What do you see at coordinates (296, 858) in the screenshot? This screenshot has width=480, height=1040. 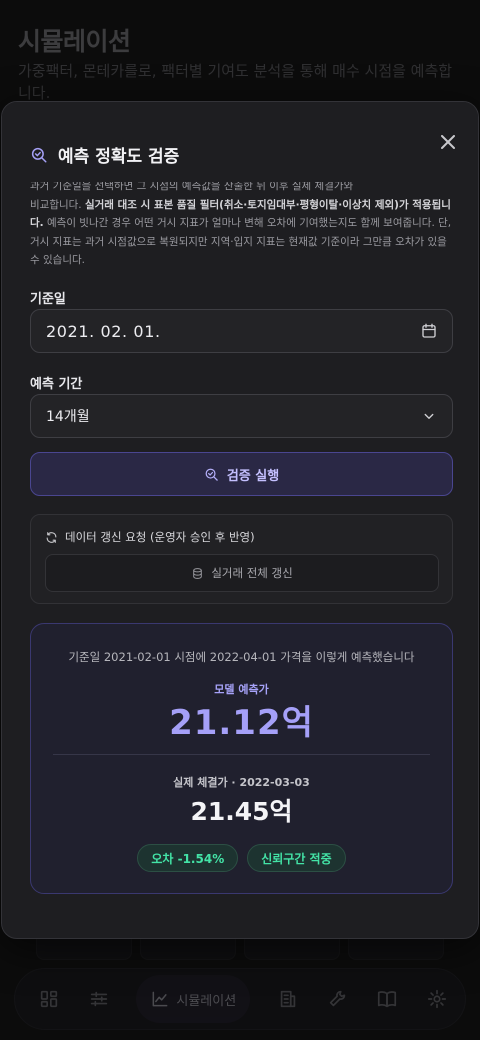 I see `confidence-interval-badge: 신뢰구간 적중` at bounding box center [296, 858].